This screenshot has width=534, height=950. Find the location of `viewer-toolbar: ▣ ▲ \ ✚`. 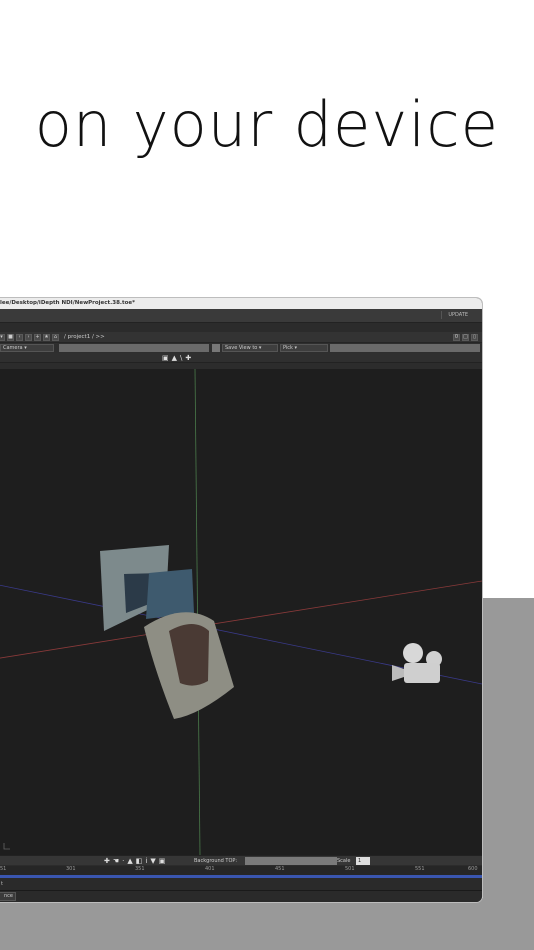

viewer-toolbar: ▣ ▲ \ ✚ is located at coordinates (241, 358).